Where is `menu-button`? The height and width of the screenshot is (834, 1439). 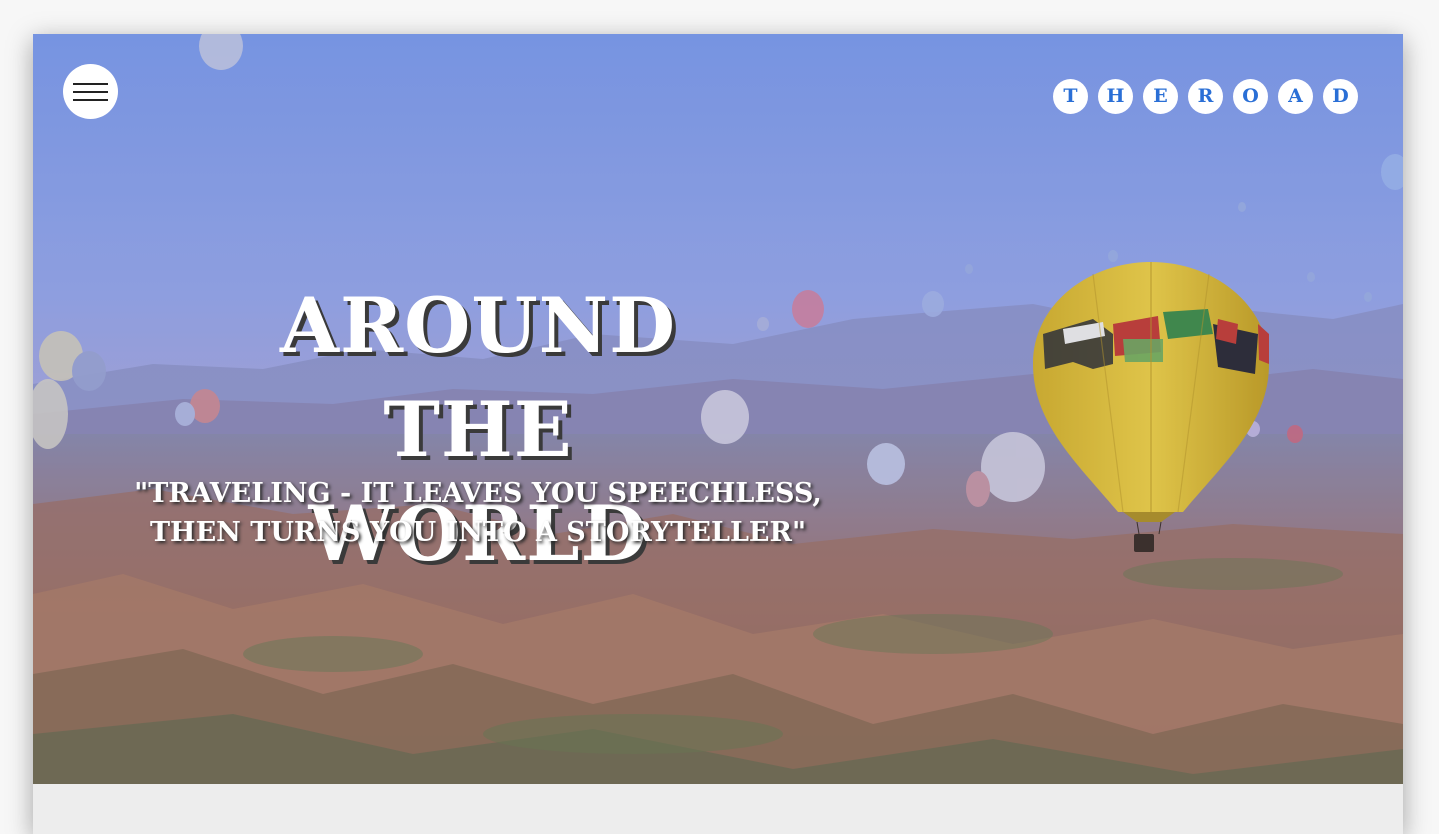 menu-button is located at coordinates (90, 91).